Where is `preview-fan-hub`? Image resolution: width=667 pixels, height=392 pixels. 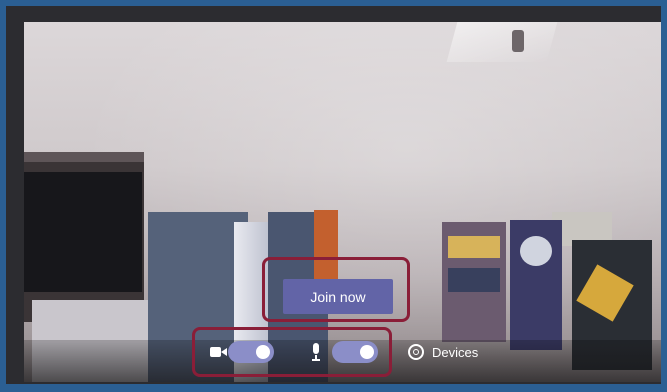 preview-fan-hub is located at coordinates (518, 41).